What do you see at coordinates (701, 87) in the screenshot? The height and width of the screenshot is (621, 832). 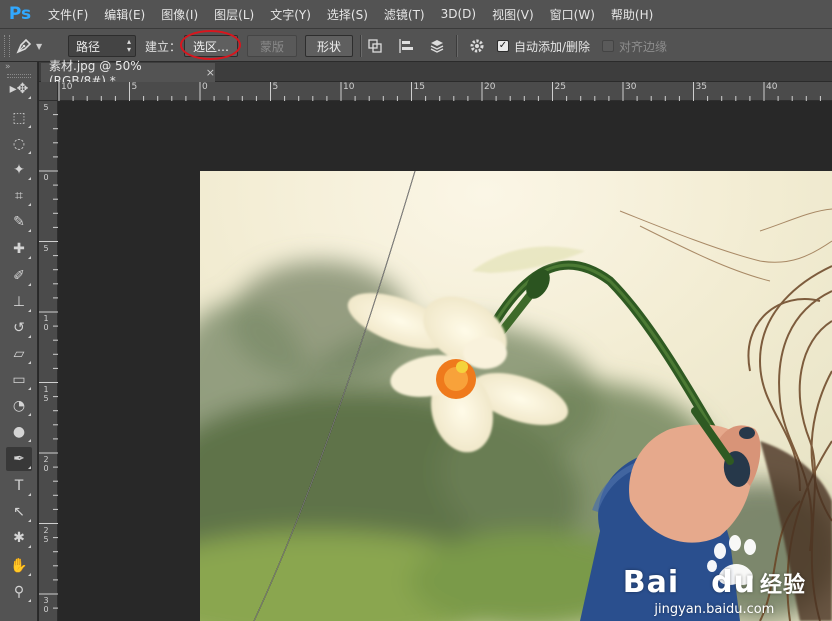 I see `ruler-label: 35` at bounding box center [701, 87].